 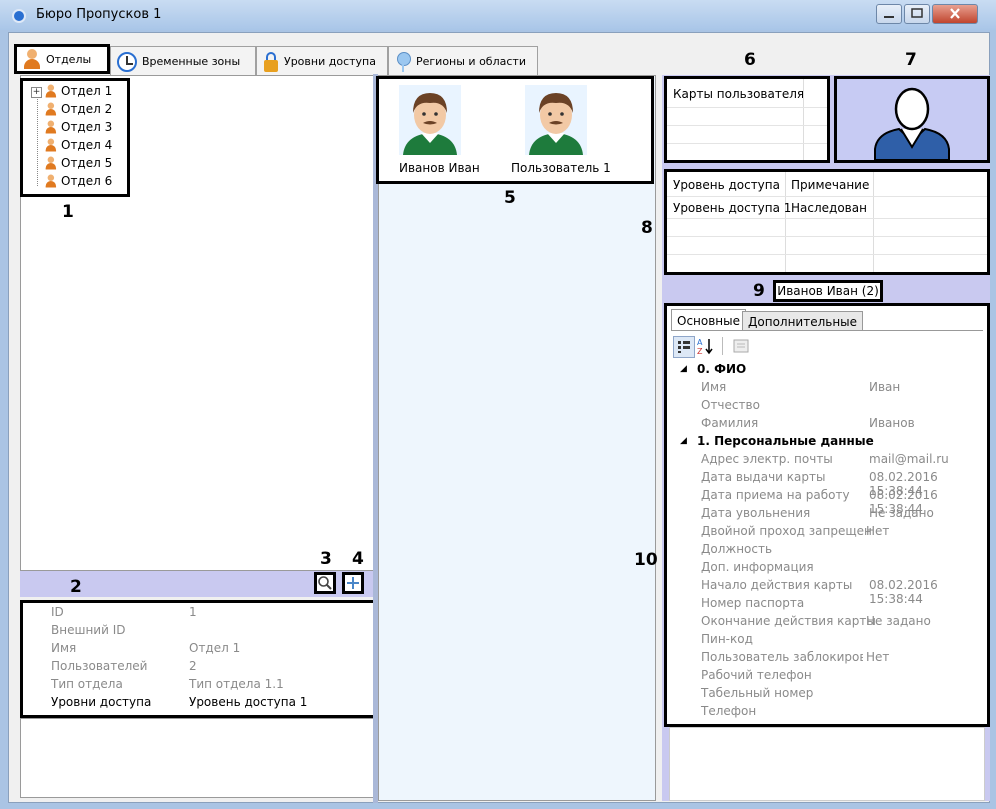 What do you see at coordinates (829, 208) in the screenshot?
I see `table-cell: Наследован` at bounding box center [829, 208].